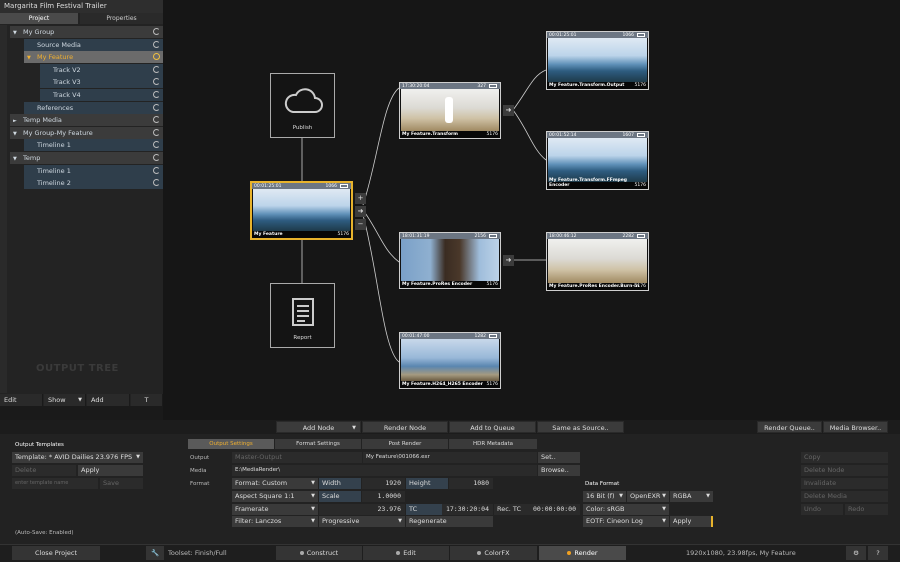  What do you see at coordinates (86, 158) in the screenshot?
I see `tree-item: ▼ Temp` at bounding box center [86, 158].